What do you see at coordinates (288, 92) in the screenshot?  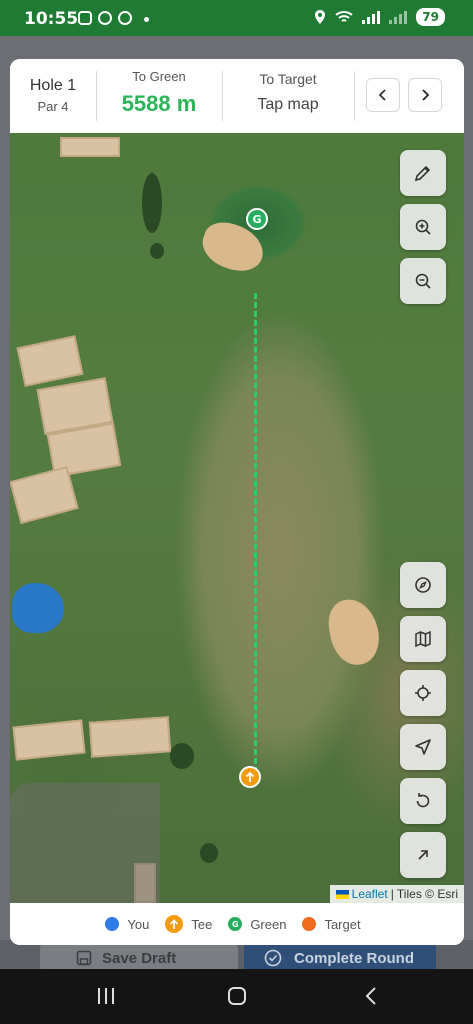 I see `to-target-stat: To Target Tap map` at bounding box center [288, 92].